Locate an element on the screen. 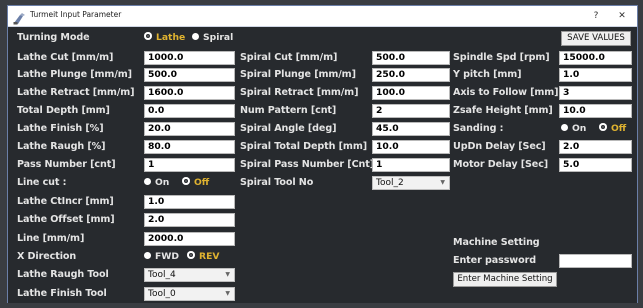  enter-machine-setting-button: Enter Machine Setting is located at coordinates (505, 279).